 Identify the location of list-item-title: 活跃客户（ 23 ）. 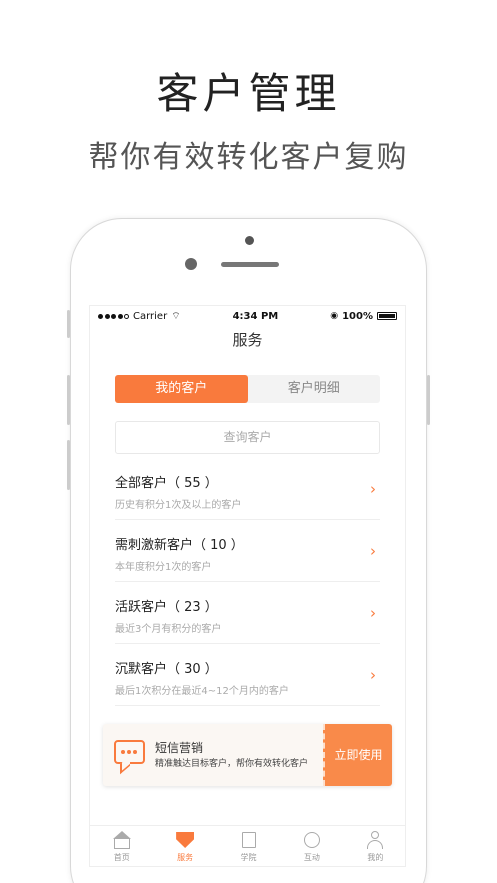
(166, 607).